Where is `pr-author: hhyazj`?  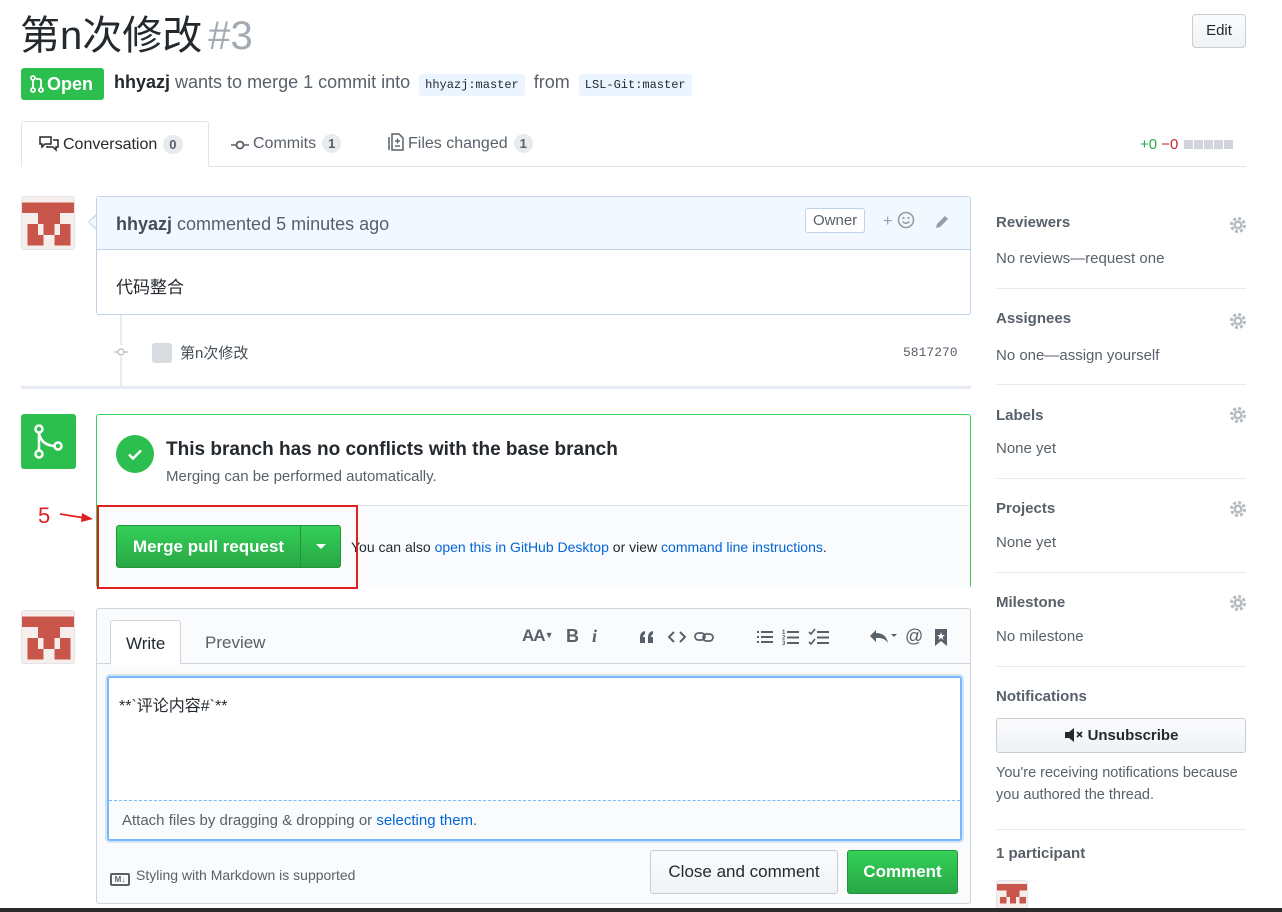
pr-author: hhyazj is located at coordinates (142, 82).